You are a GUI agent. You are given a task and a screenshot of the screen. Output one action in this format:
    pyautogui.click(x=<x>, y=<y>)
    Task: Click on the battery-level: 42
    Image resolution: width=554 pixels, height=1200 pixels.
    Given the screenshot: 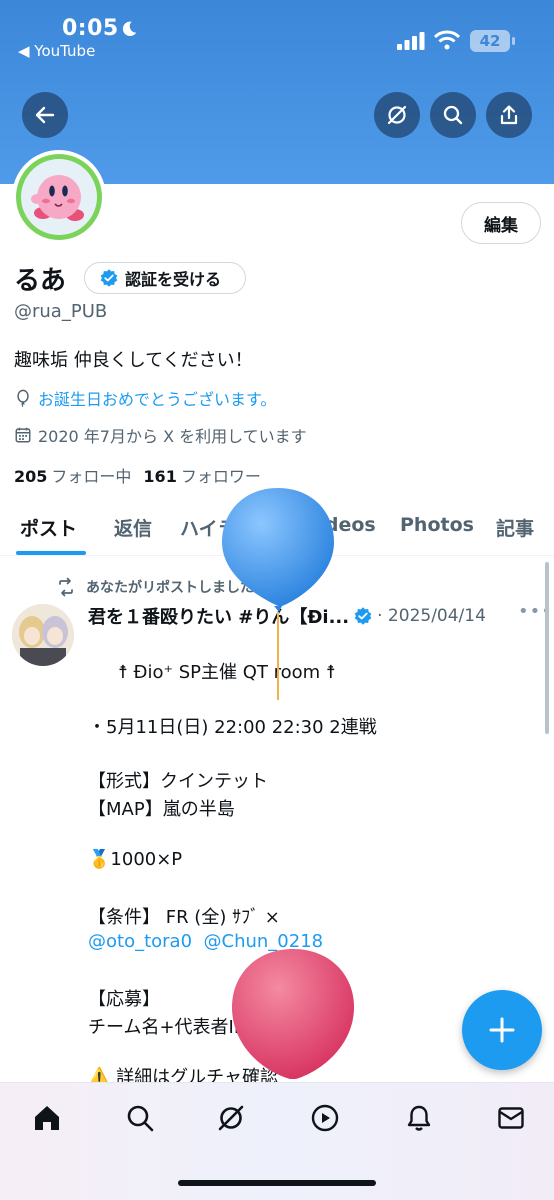 What is the action you would take?
    pyautogui.click(x=490, y=41)
    